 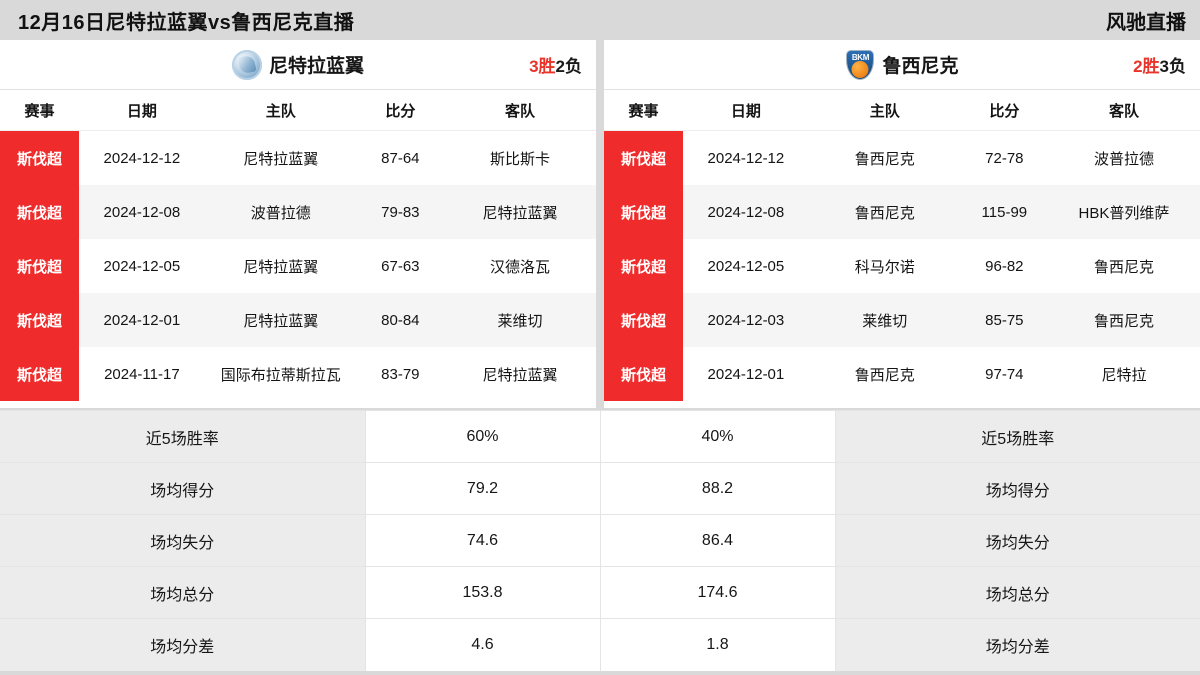 I want to click on table-row: 斯伐超 2024-12-03 莱维切 85-75 鲁西尼克, so click(x=902, y=320).